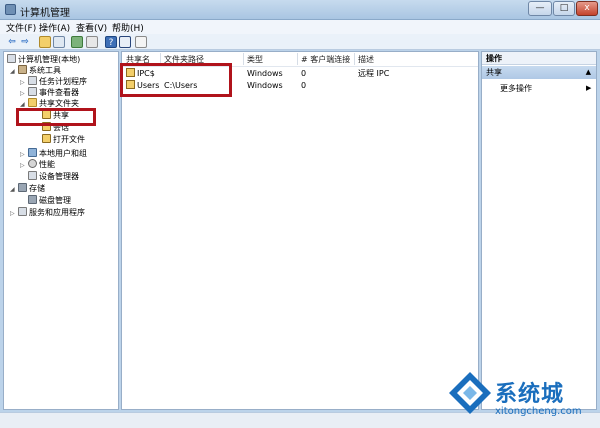 The width and height of the screenshot is (600, 428). I want to click on open-files-icon, so click(46, 138).